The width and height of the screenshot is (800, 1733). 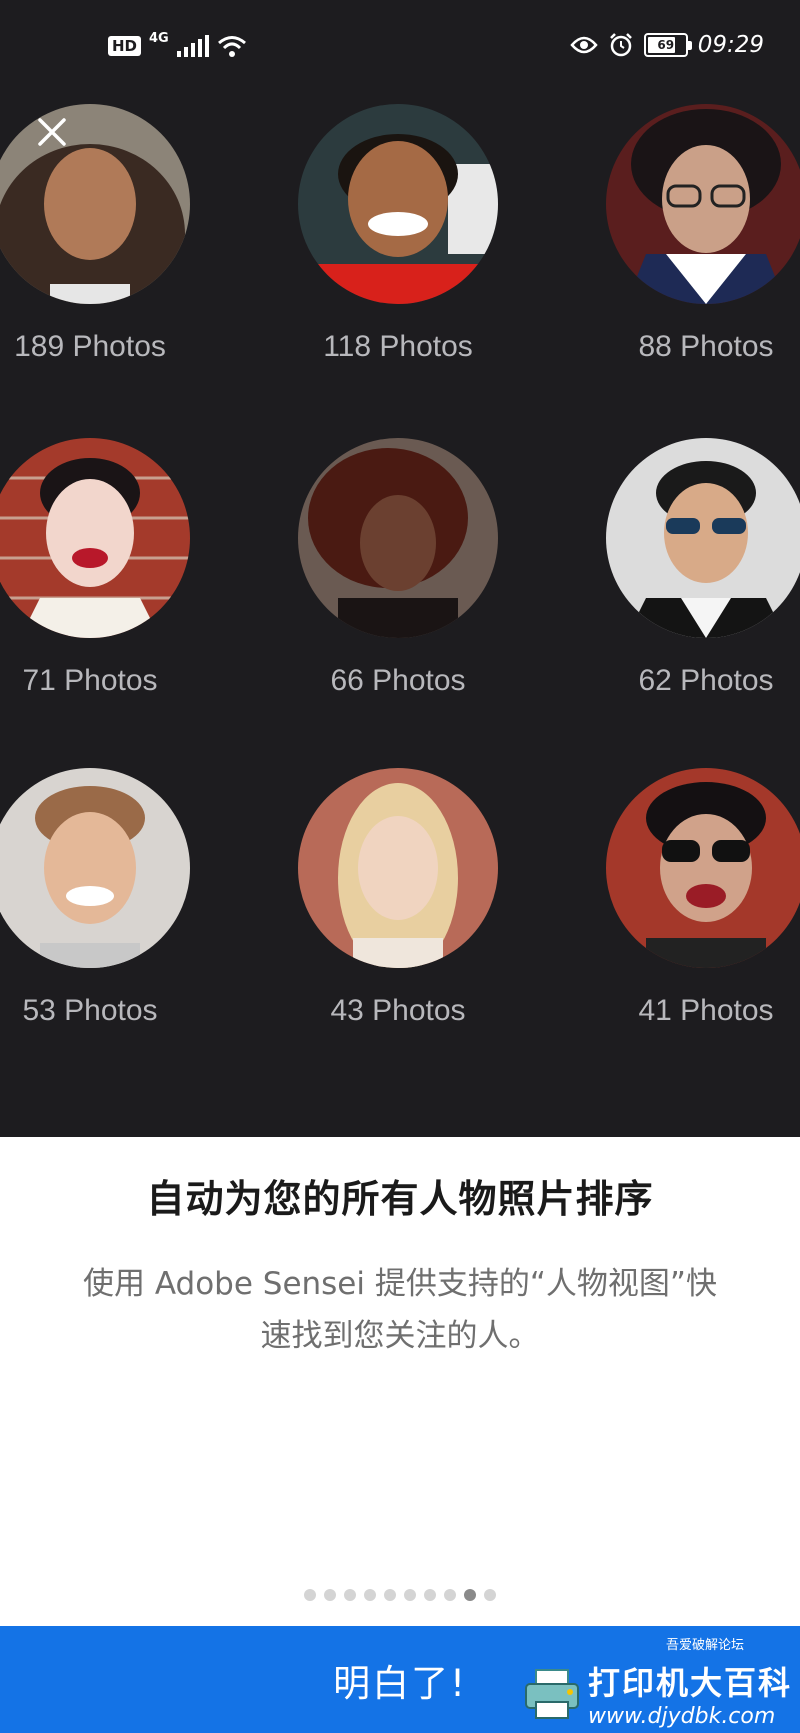 What do you see at coordinates (706, 346) in the screenshot?
I see `photo-count: 88 Photos` at bounding box center [706, 346].